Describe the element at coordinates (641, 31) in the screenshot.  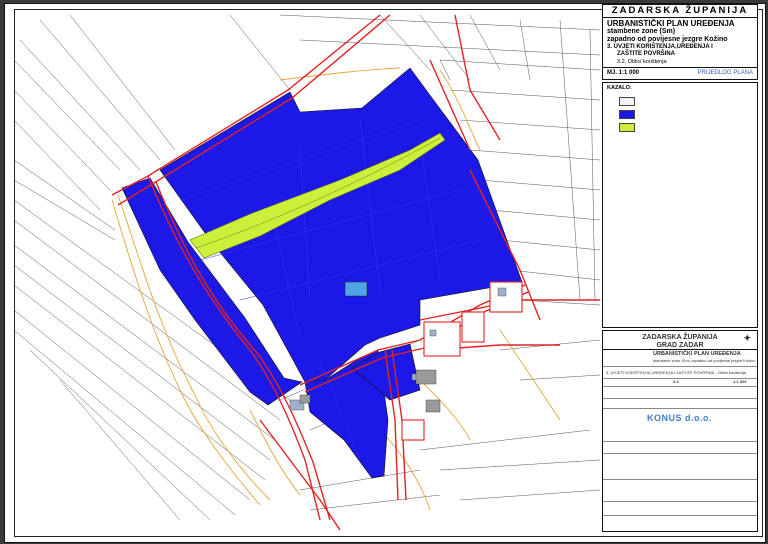
I see `plan-title-sub1: stambene zone (Sm)` at that location.